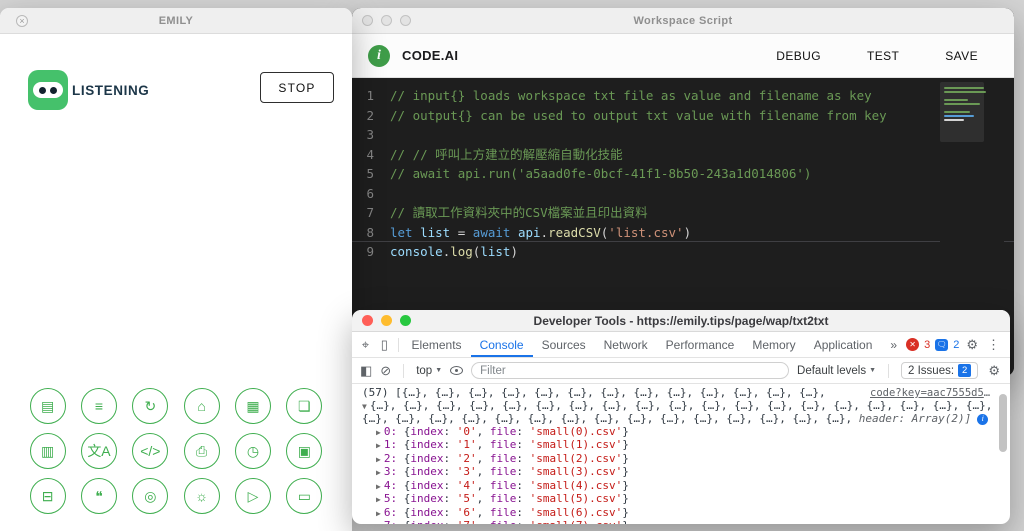 This screenshot has width=1024, height=531. What do you see at coordinates (437, 344) in the screenshot?
I see `tab-elements: Elements` at bounding box center [437, 344].